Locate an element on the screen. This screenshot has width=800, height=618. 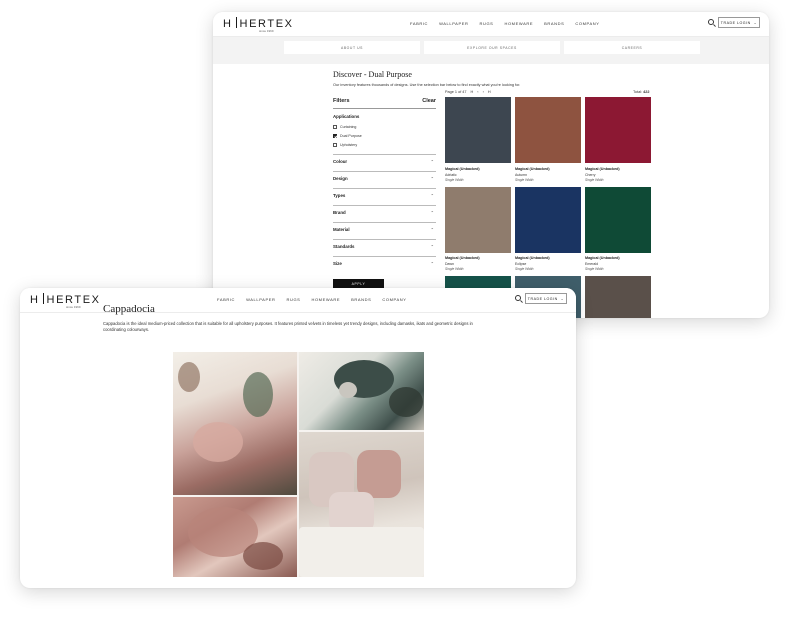
swatch-cherry is located at coordinates (618, 130).